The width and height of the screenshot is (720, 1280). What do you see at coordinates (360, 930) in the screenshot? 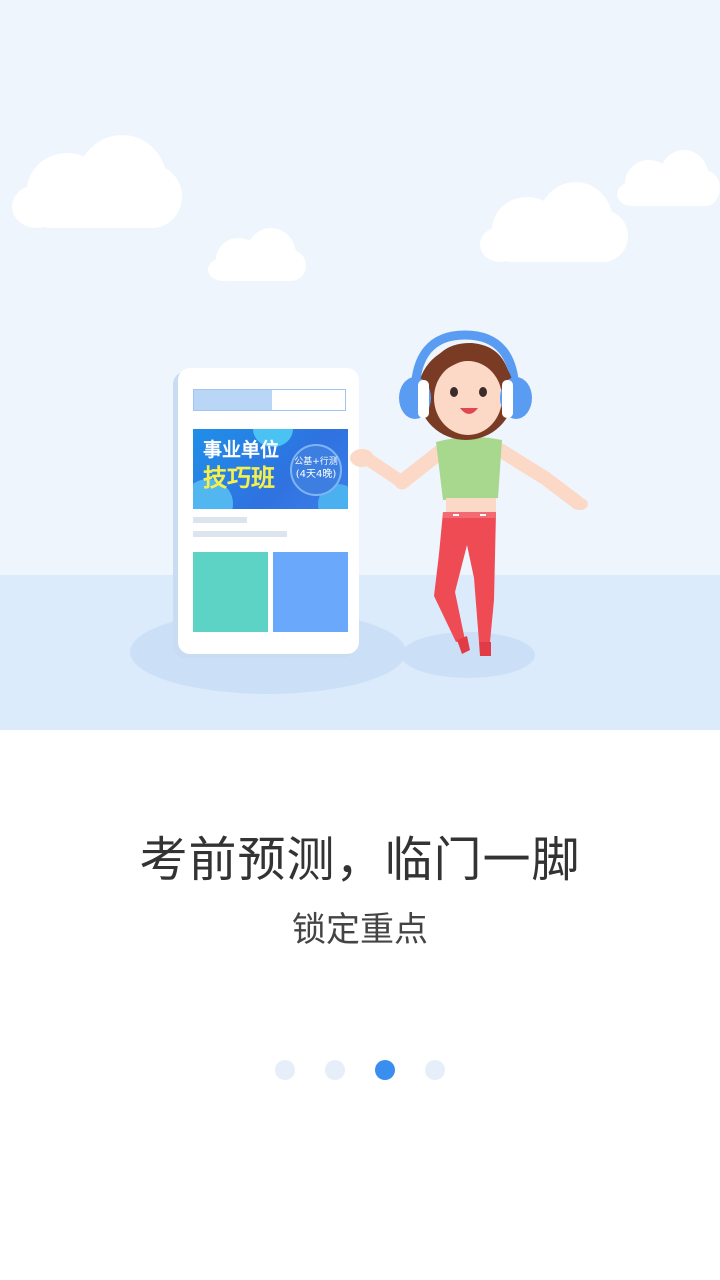
I see `slide-subhead: 锁定重点` at bounding box center [360, 930].